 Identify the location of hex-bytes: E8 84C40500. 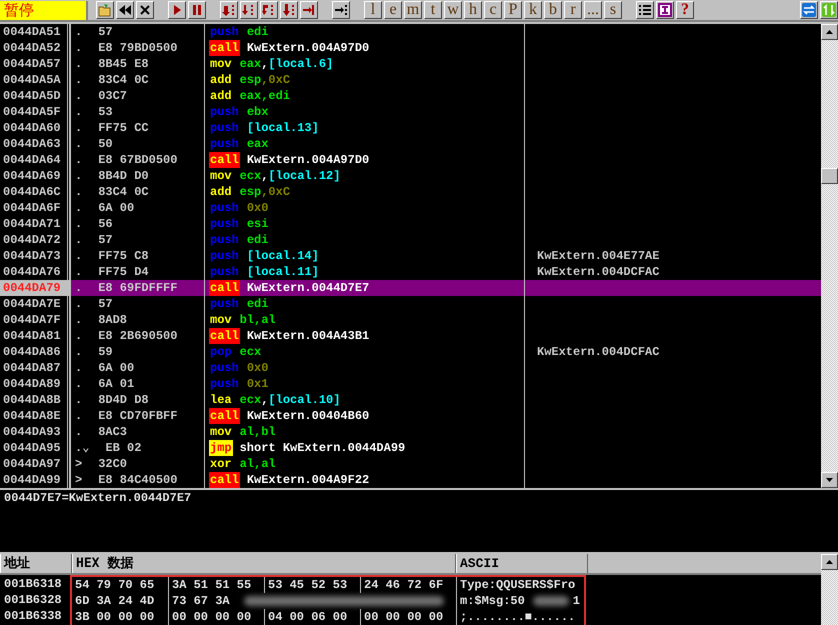
(138, 480).